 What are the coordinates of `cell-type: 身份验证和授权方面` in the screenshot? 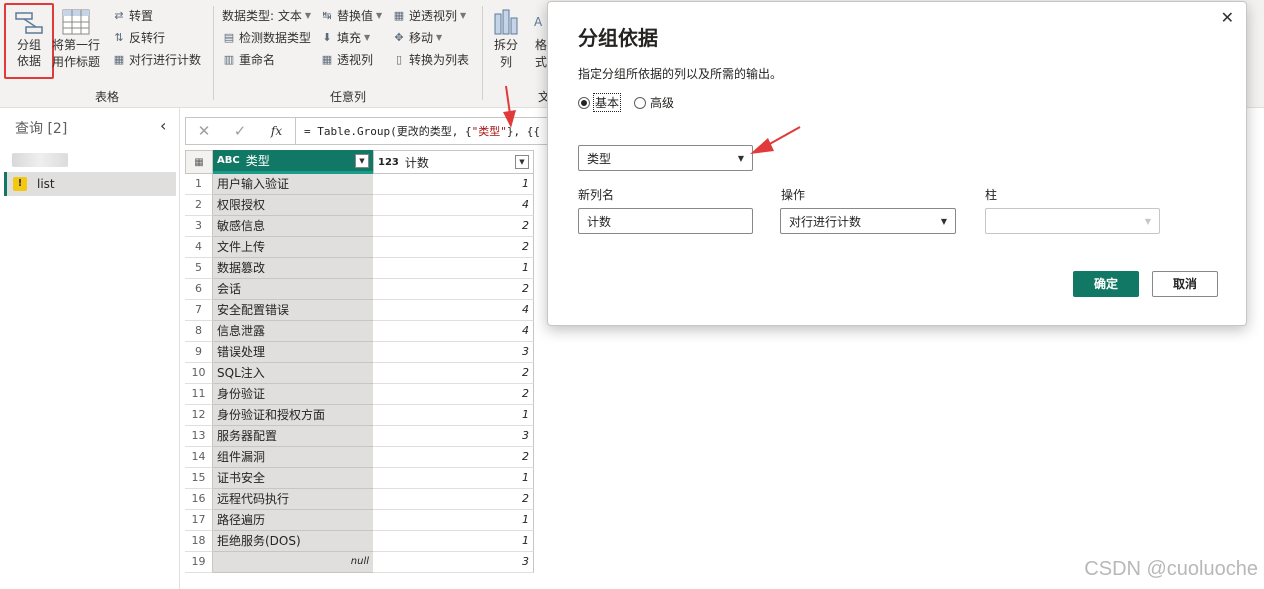 It's located at (293, 415).